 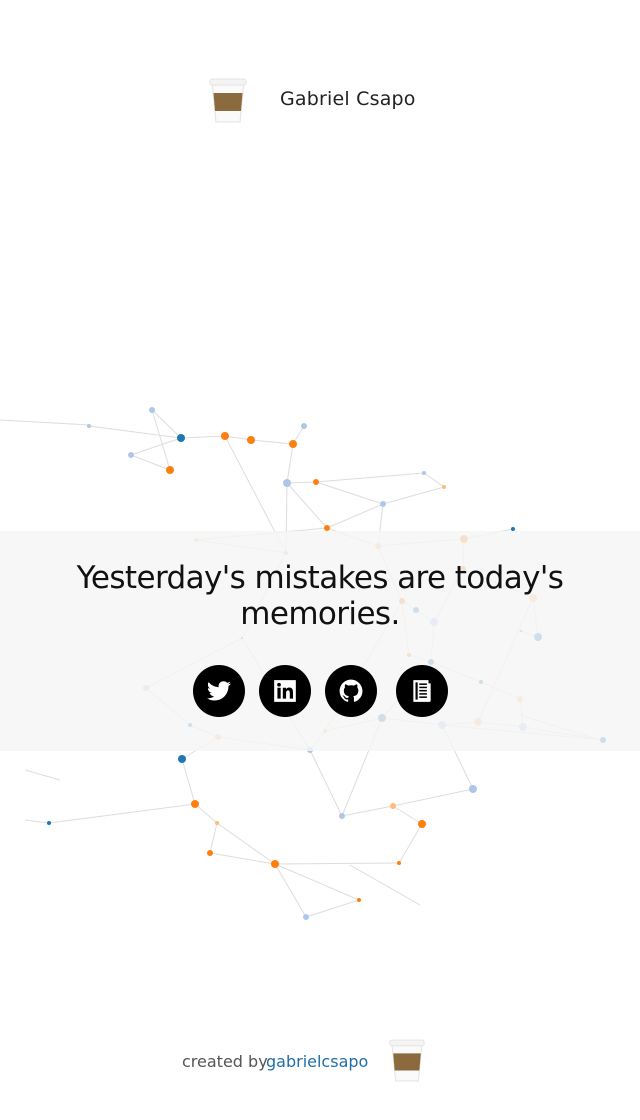 What do you see at coordinates (317, 1061) in the screenshot?
I see `author-link: gabrielcsapo` at bounding box center [317, 1061].